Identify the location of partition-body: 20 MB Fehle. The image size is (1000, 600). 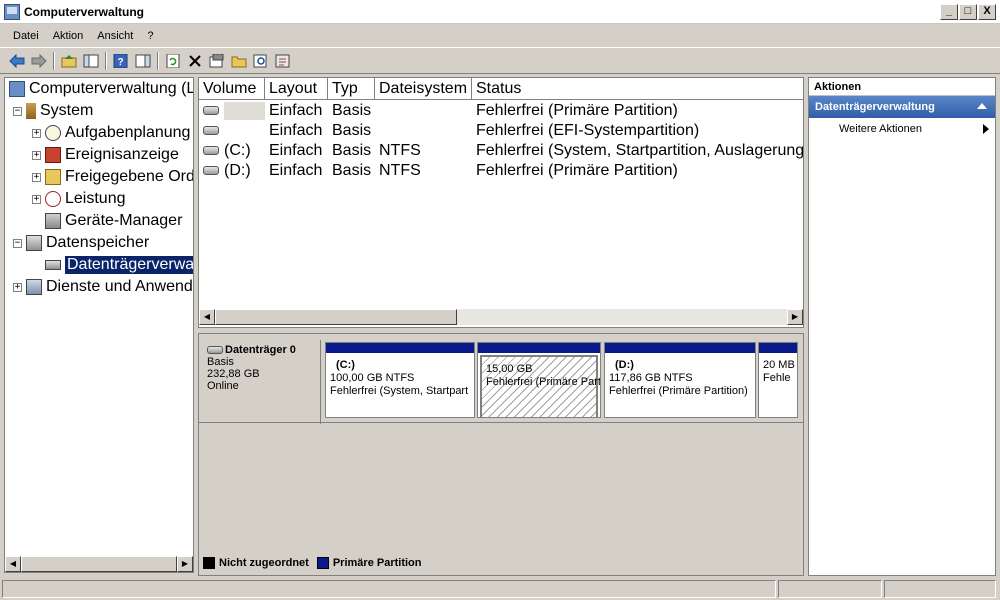
(778, 372).